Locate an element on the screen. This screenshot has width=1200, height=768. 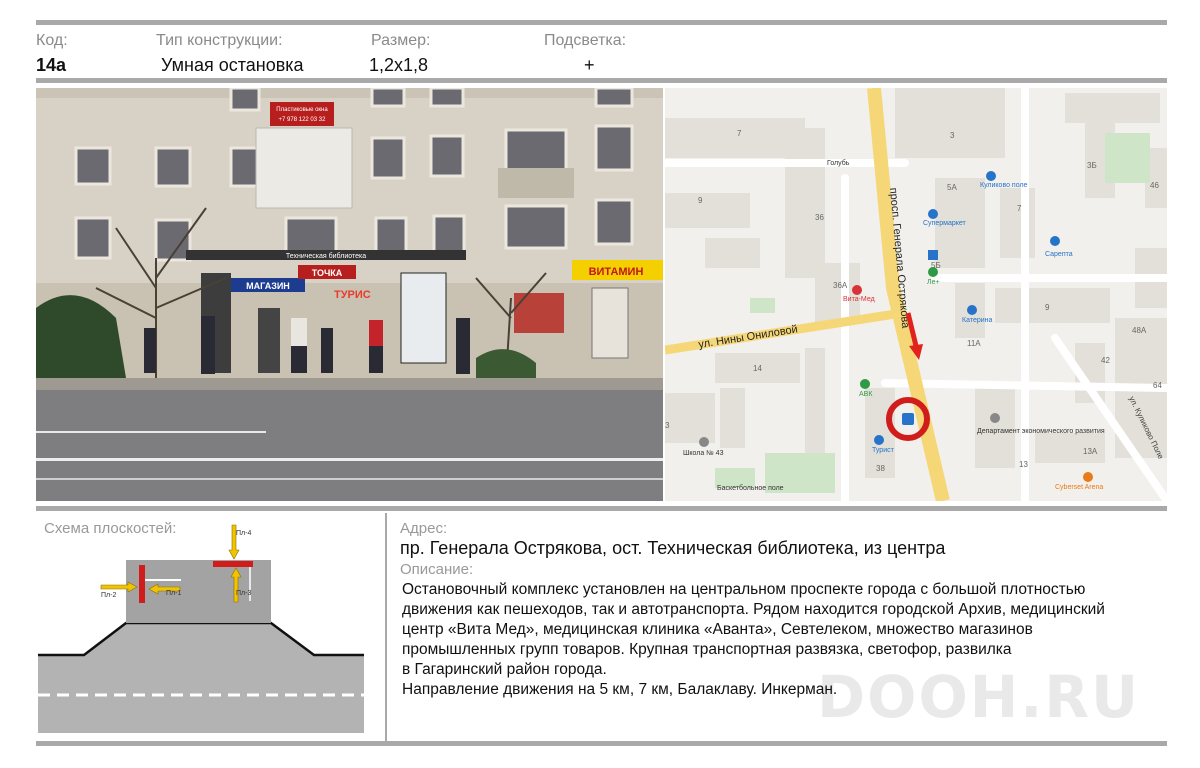
description-label: Описание: is located at coordinates (437, 569).